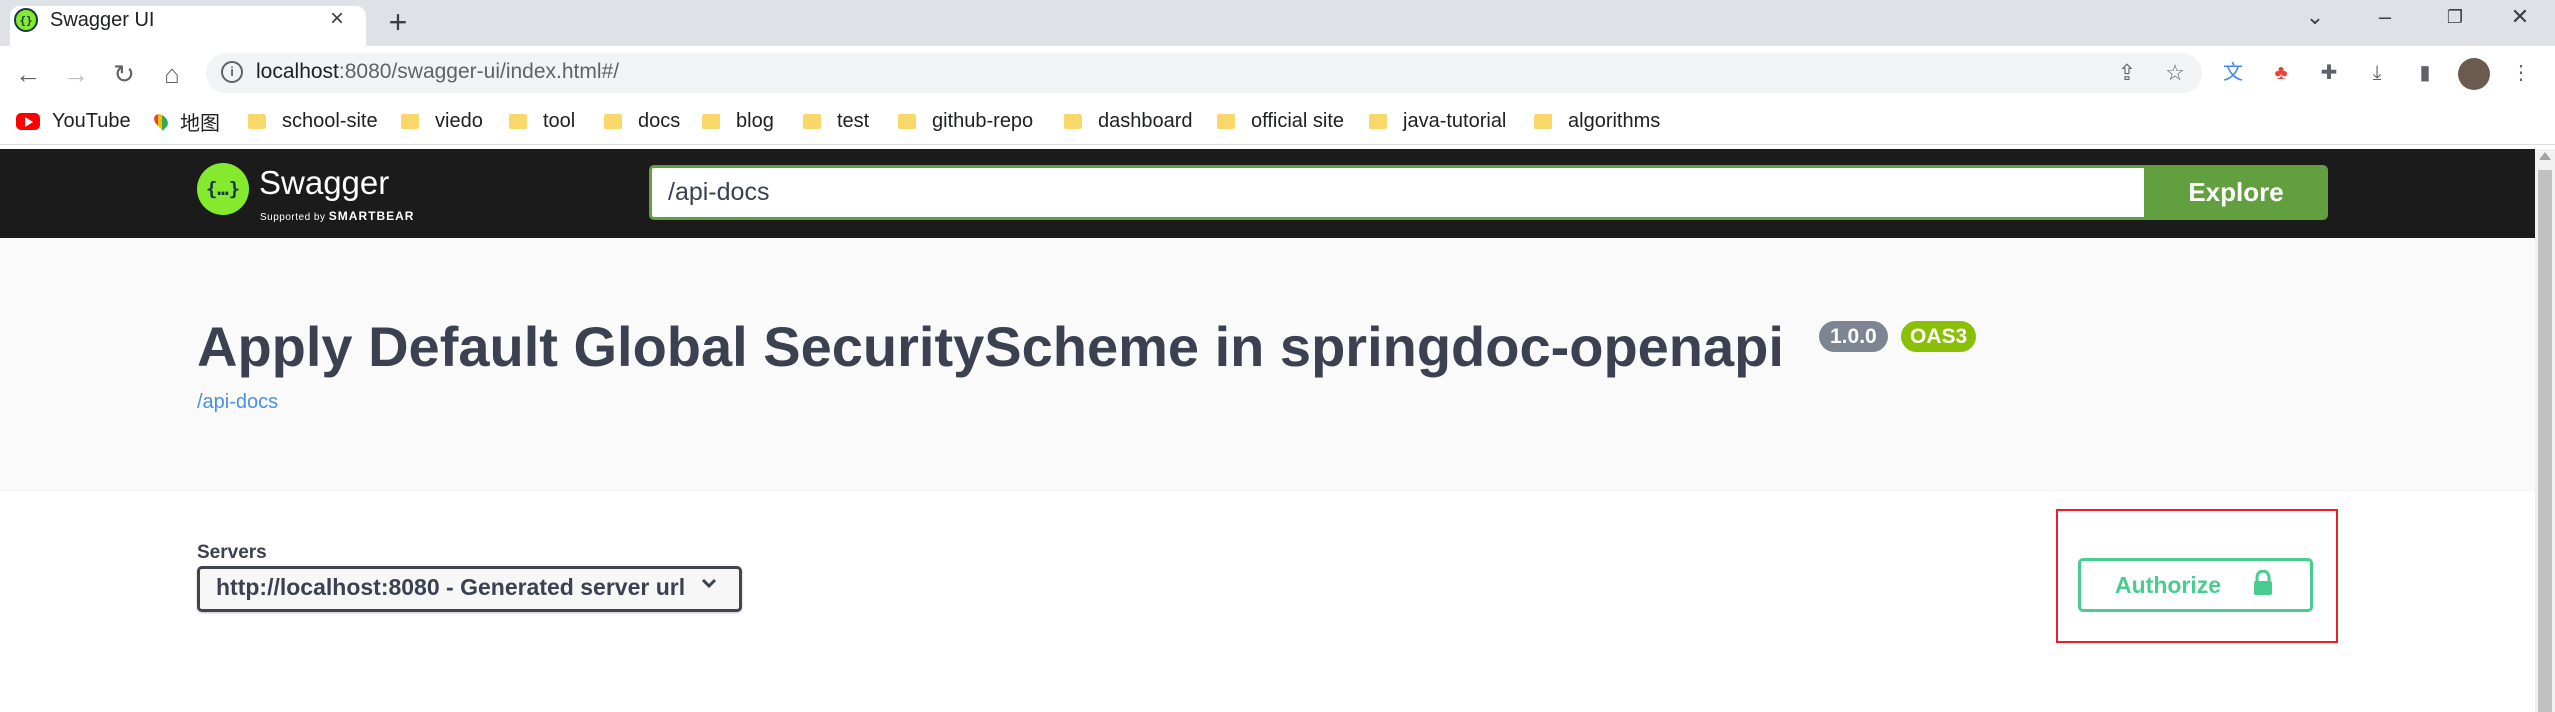 The image size is (2555, 712). I want to click on forward-button: →, so click(76, 74).